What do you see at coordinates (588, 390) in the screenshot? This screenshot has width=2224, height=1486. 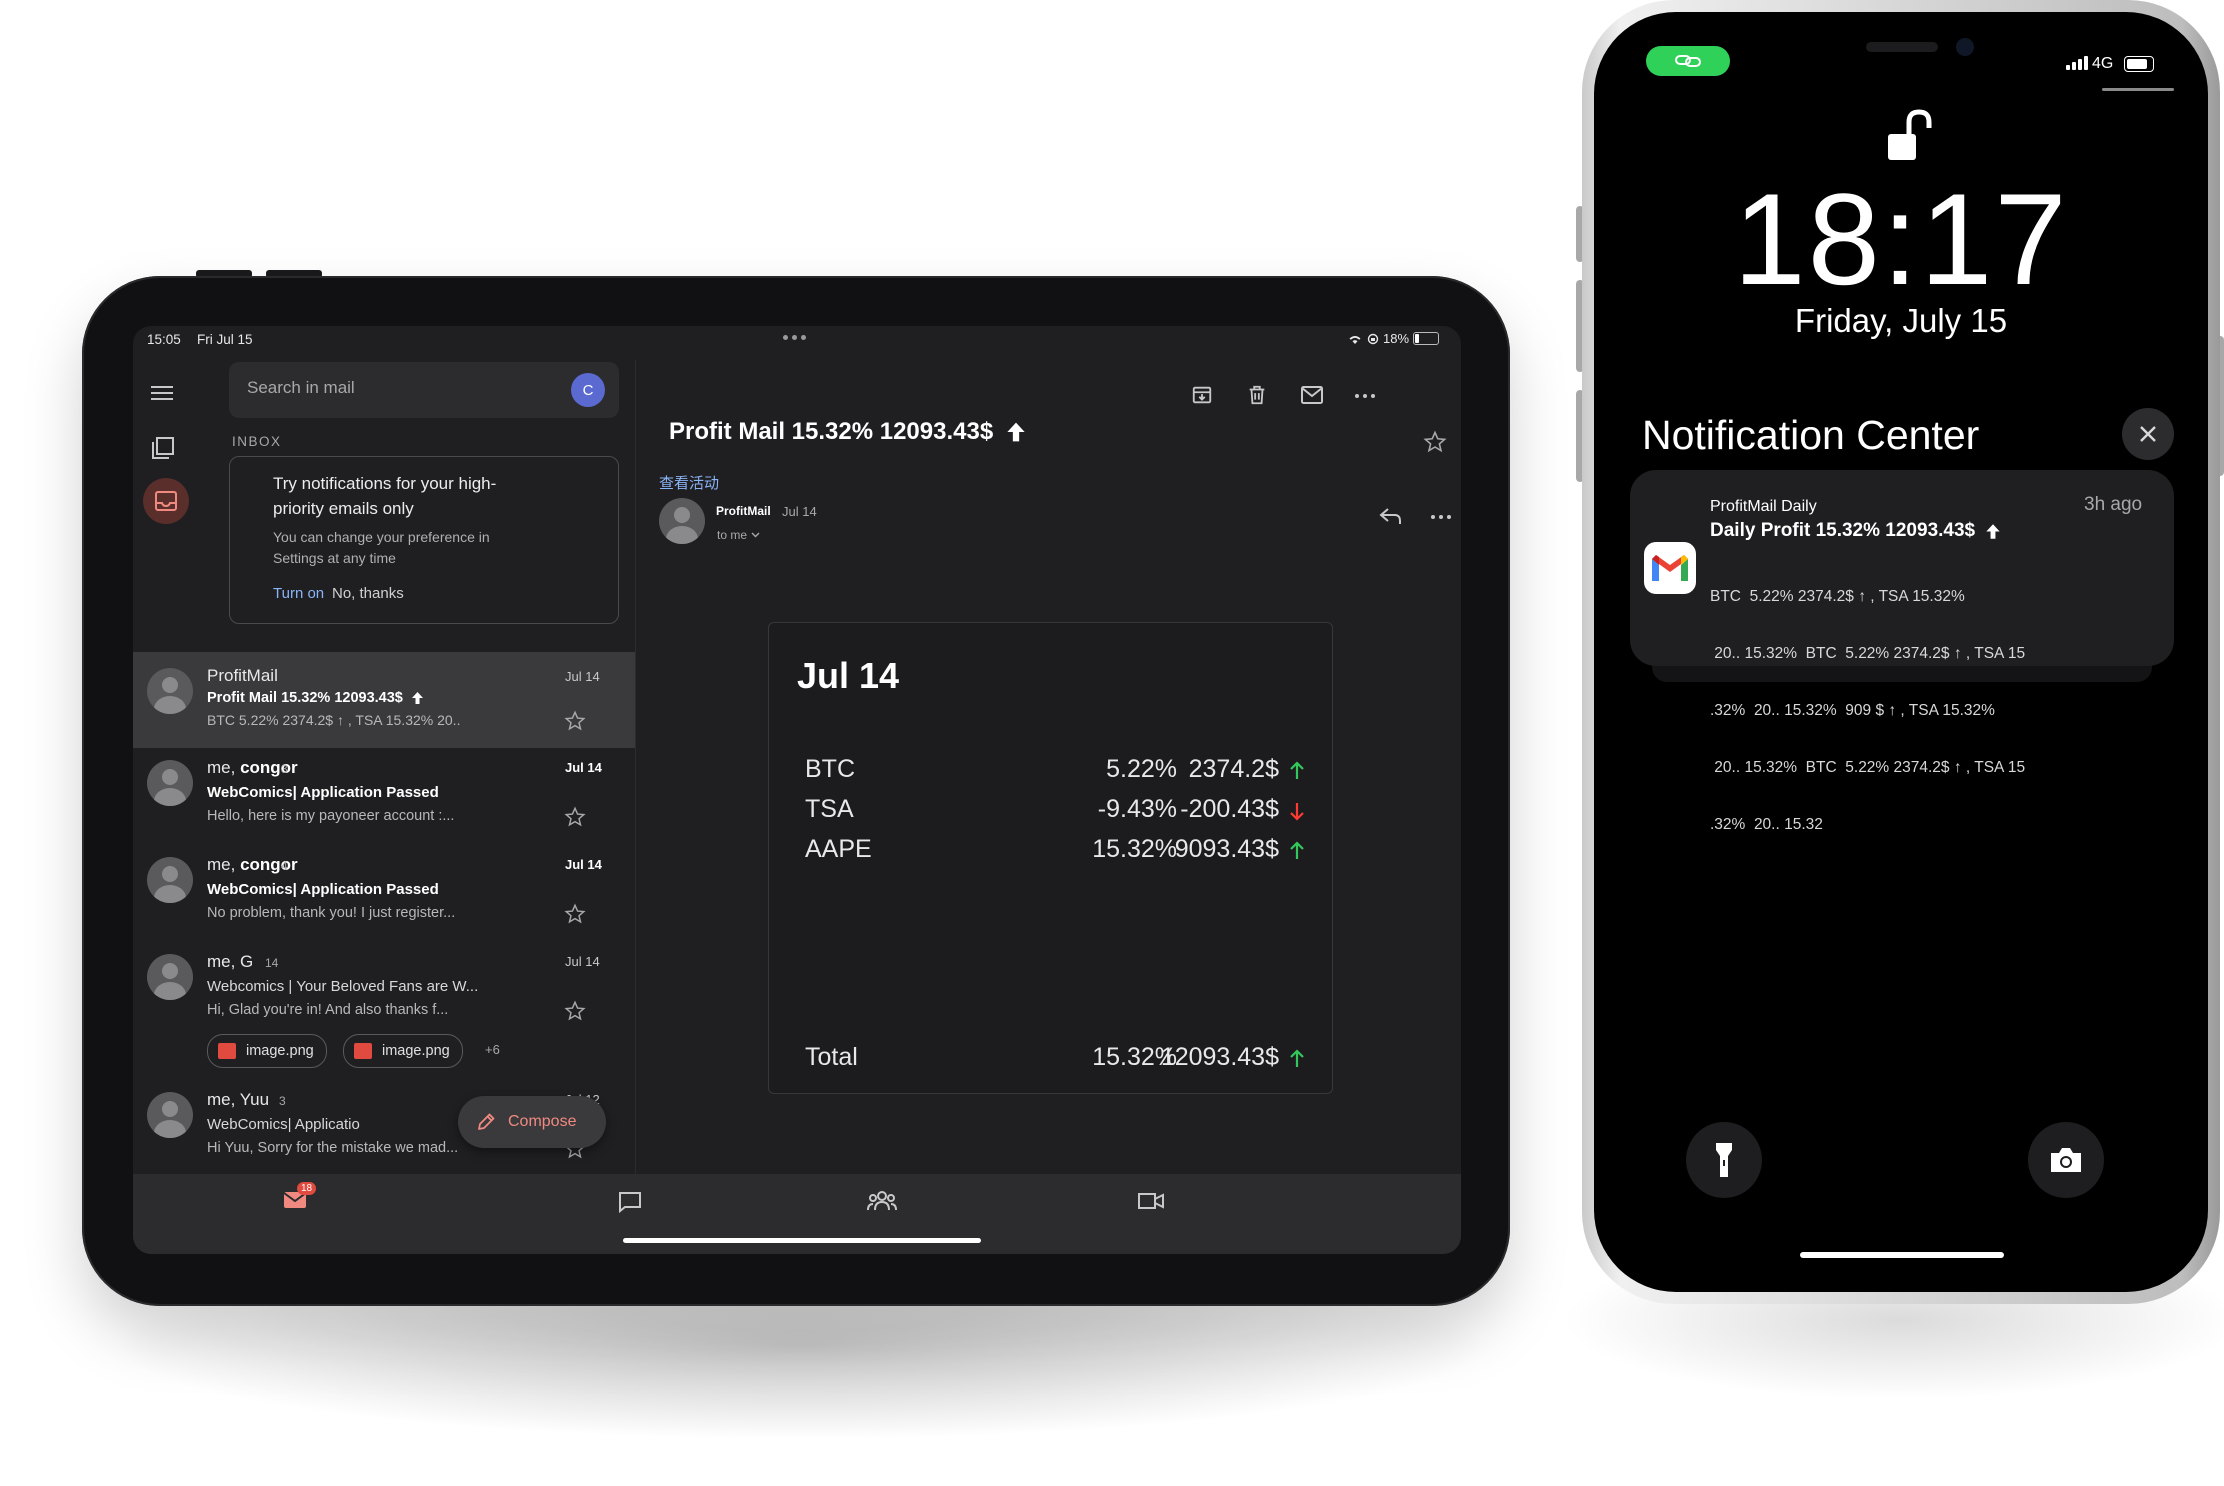 I see `account-avatar: C` at bounding box center [588, 390].